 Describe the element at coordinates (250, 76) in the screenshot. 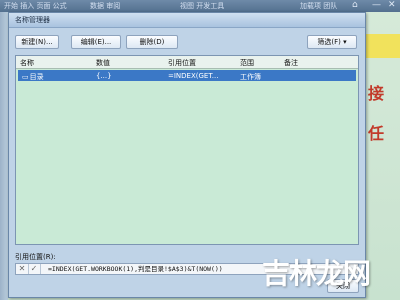

I see `row-scope: 工作簿` at that location.